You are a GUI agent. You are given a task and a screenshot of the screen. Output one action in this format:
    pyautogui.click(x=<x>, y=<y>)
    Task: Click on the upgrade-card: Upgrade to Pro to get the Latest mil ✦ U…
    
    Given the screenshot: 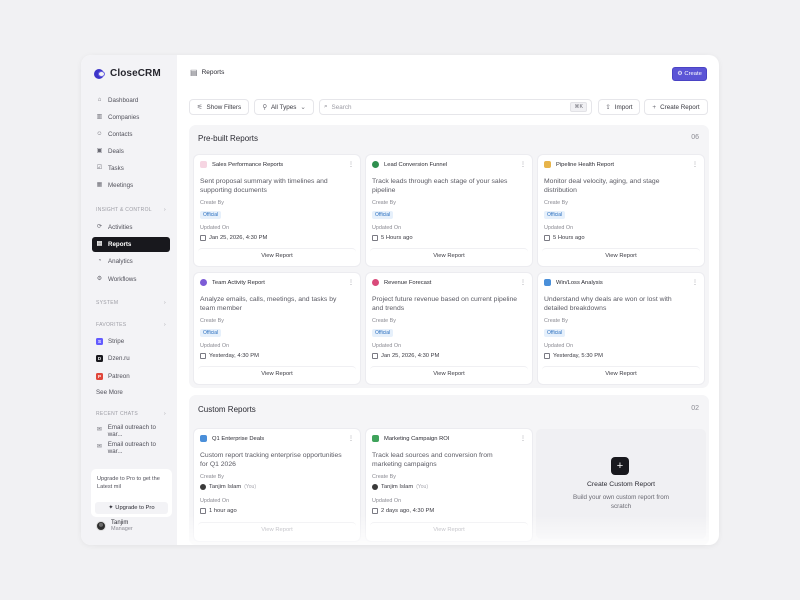 What is the action you would take?
    pyautogui.click(x=131, y=493)
    